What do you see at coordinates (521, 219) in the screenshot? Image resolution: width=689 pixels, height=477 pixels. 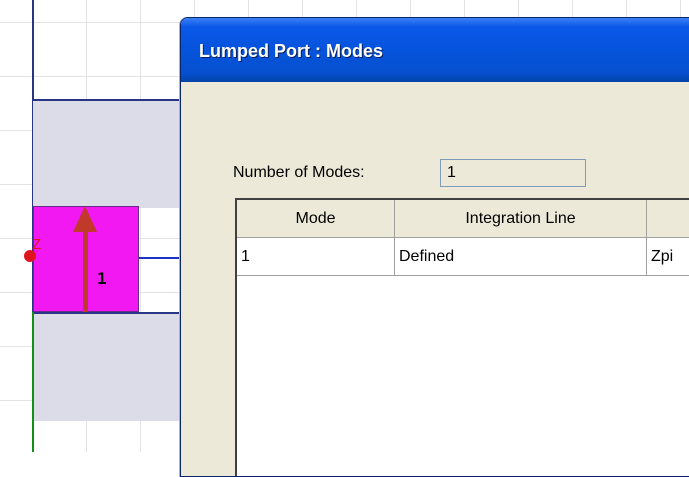 I see `column-header-integration-line: Integration Line` at bounding box center [521, 219].